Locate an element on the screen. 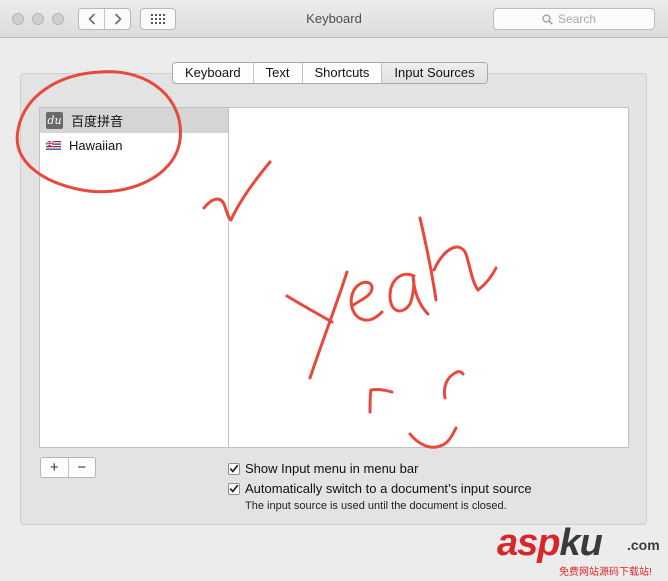 The image size is (668, 581). tab-shortcuts: Shortcuts is located at coordinates (341, 73).